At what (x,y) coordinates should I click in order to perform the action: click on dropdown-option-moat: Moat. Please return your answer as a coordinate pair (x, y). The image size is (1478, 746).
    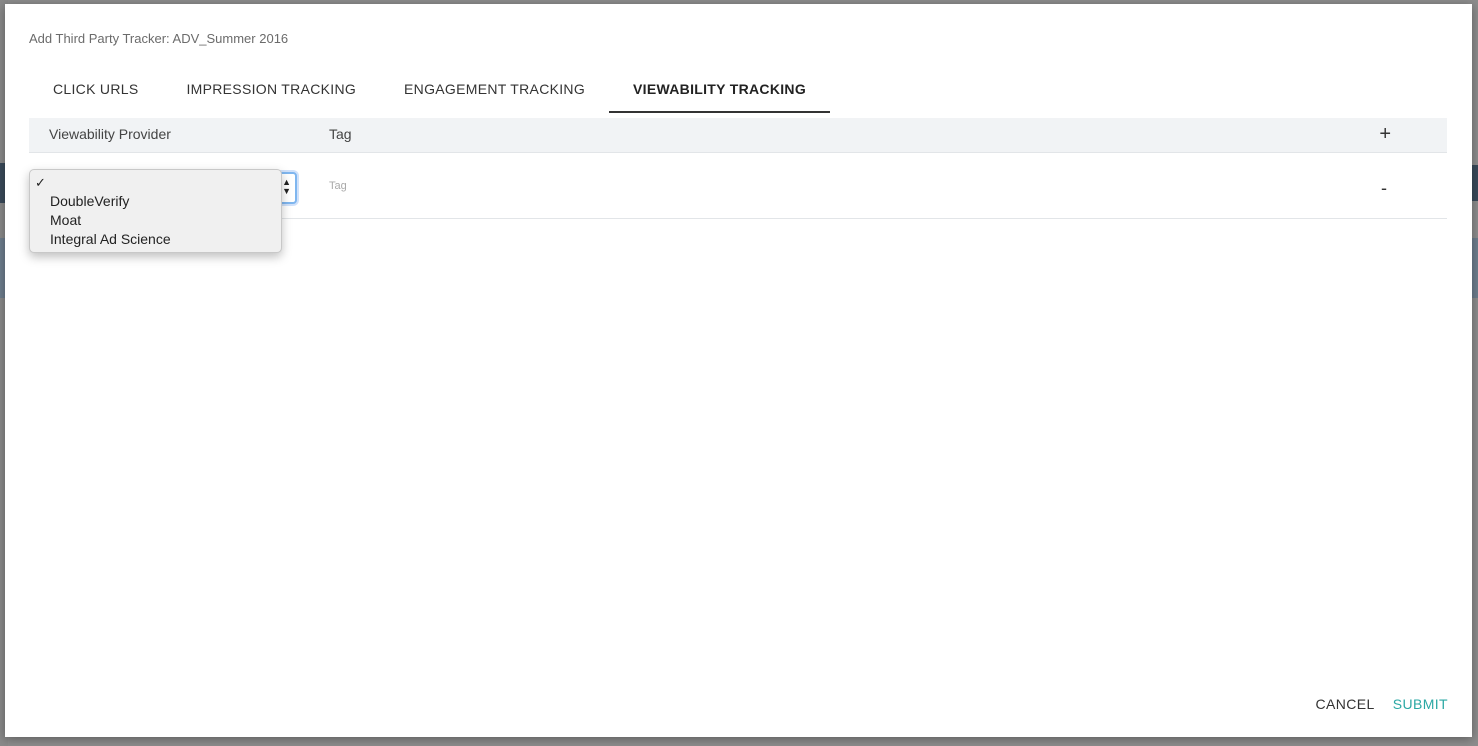
    Looking at the image, I should click on (155, 220).